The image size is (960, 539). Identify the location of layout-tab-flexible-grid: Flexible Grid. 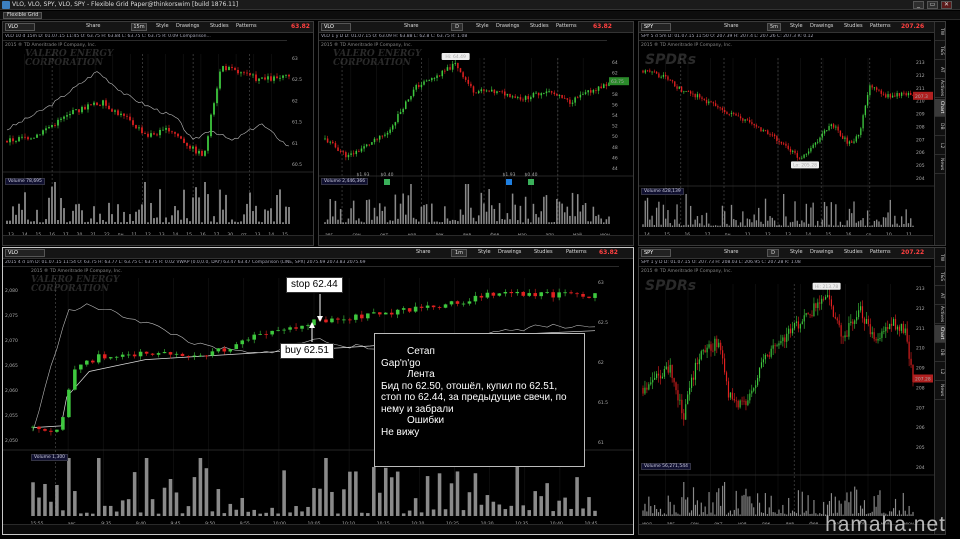
(23, 15).